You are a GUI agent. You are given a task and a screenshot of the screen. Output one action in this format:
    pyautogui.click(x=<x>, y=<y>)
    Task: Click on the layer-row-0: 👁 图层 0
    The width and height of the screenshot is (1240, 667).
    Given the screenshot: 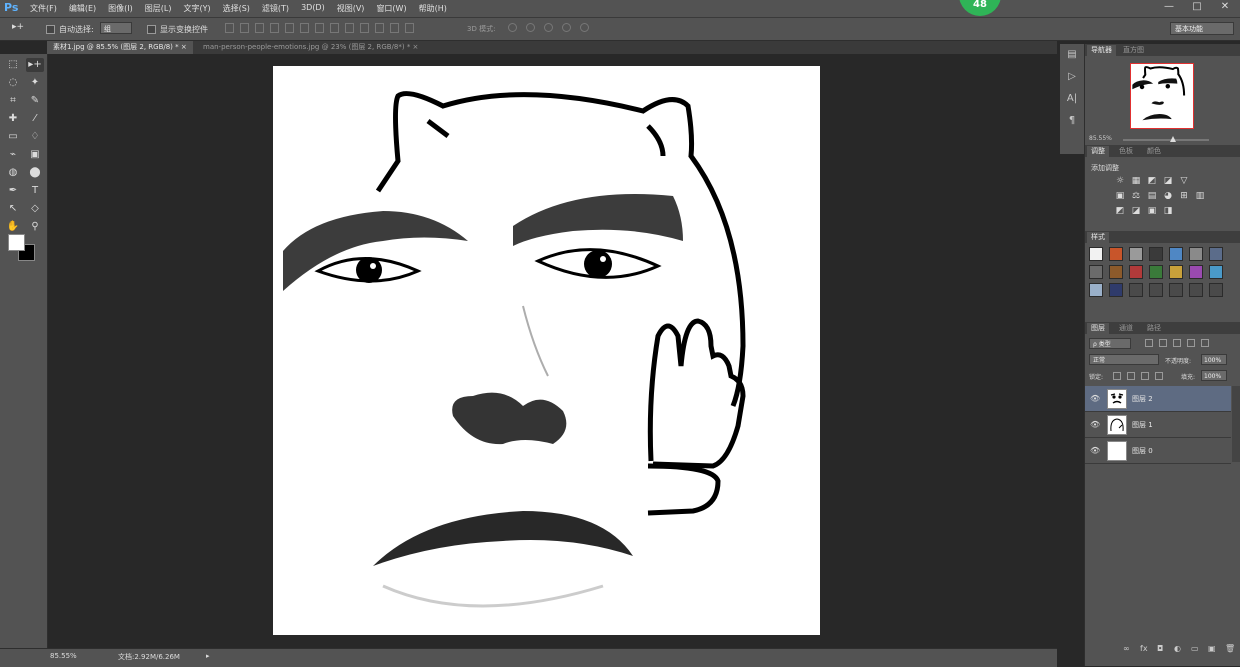 What is the action you would take?
    pyautogui.click(x=1158, y=451)
    